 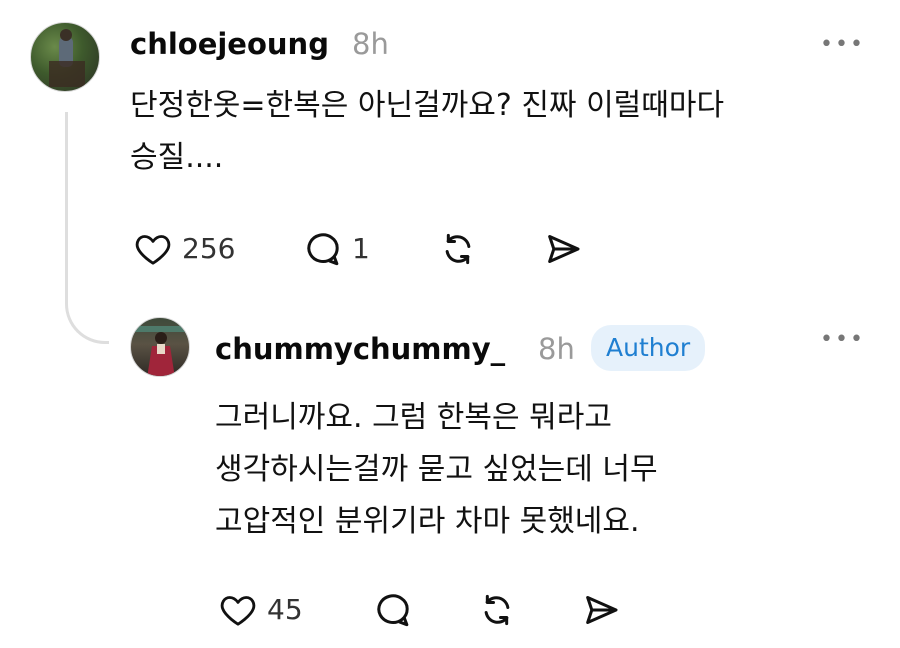 I want to click on comment-share-button, so click(x=563, y=249).